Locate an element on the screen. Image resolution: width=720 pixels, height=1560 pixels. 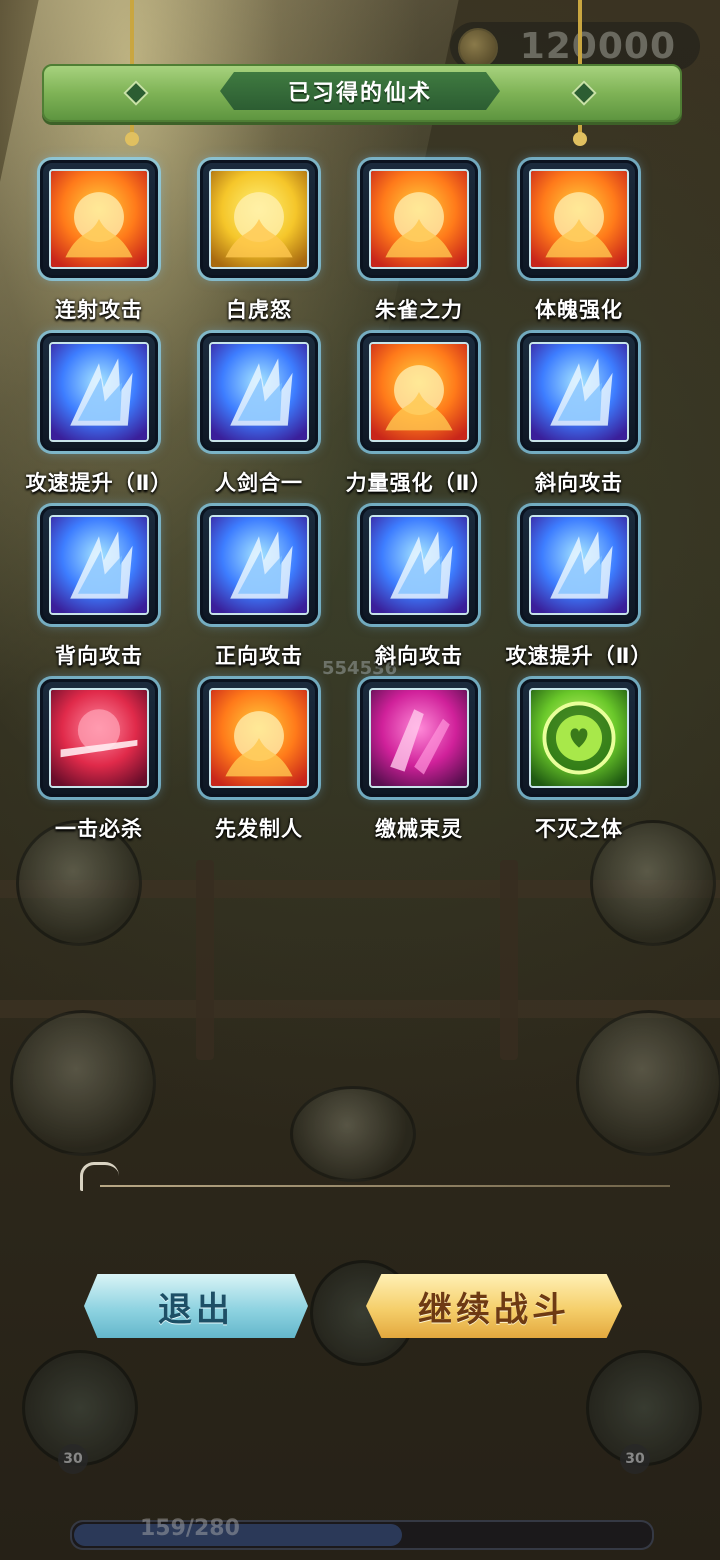
skill-card: 背向攻击 is located at coordinates (99, 591).